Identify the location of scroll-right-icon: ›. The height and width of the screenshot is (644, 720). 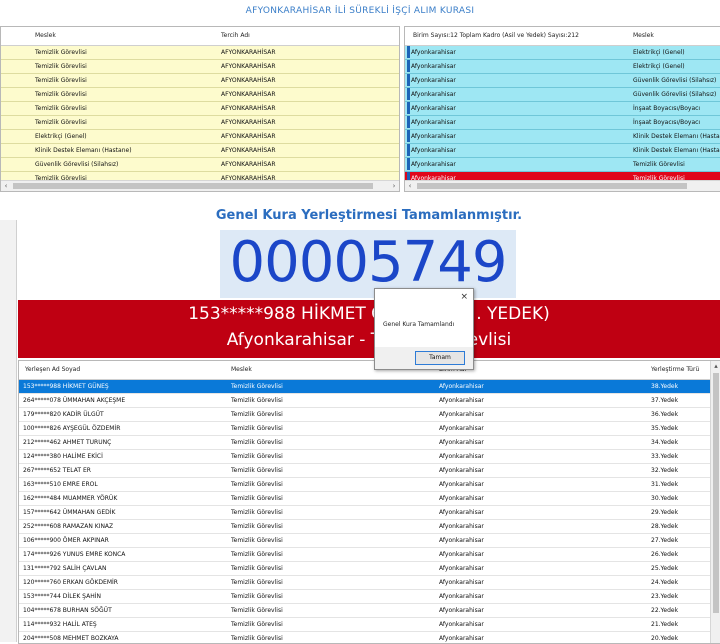
(394, 186).